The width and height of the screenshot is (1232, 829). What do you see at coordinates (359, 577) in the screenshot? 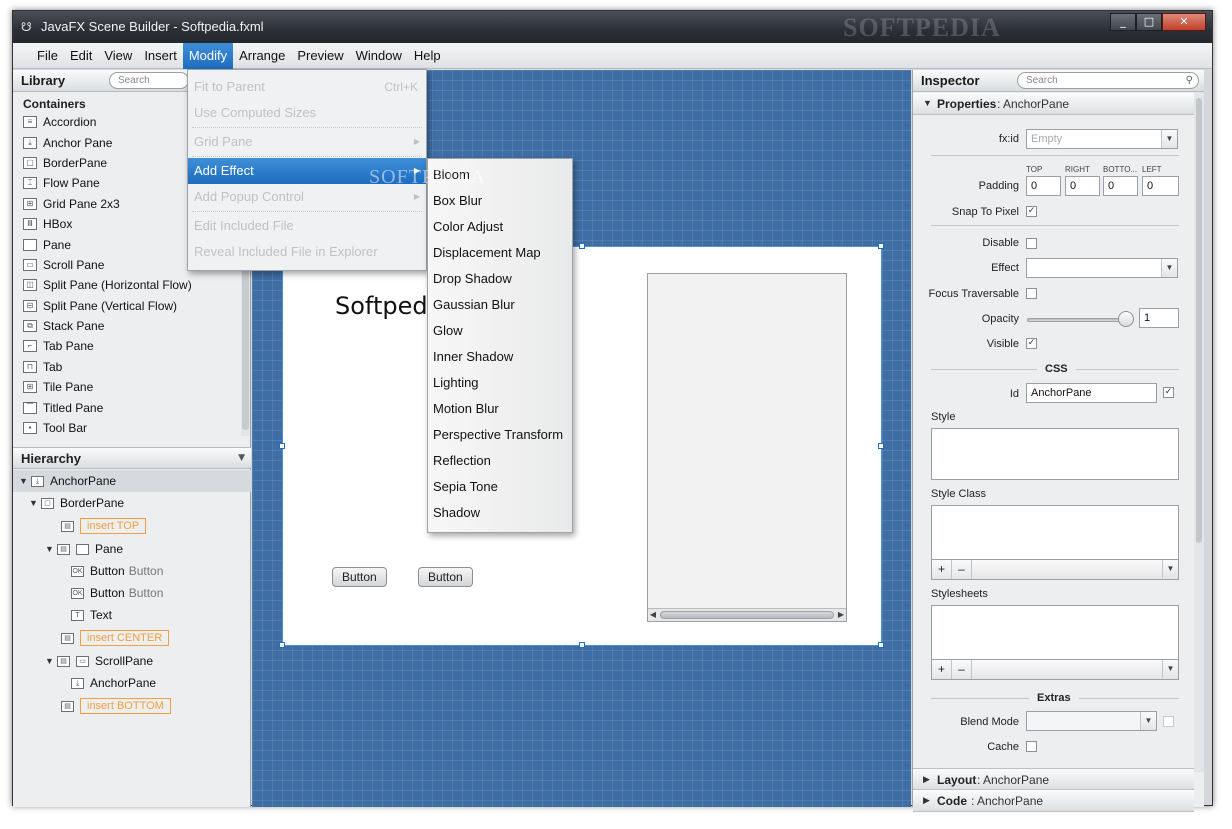
I see `canvas-button-1: Button` at bounding box center [359, 577].